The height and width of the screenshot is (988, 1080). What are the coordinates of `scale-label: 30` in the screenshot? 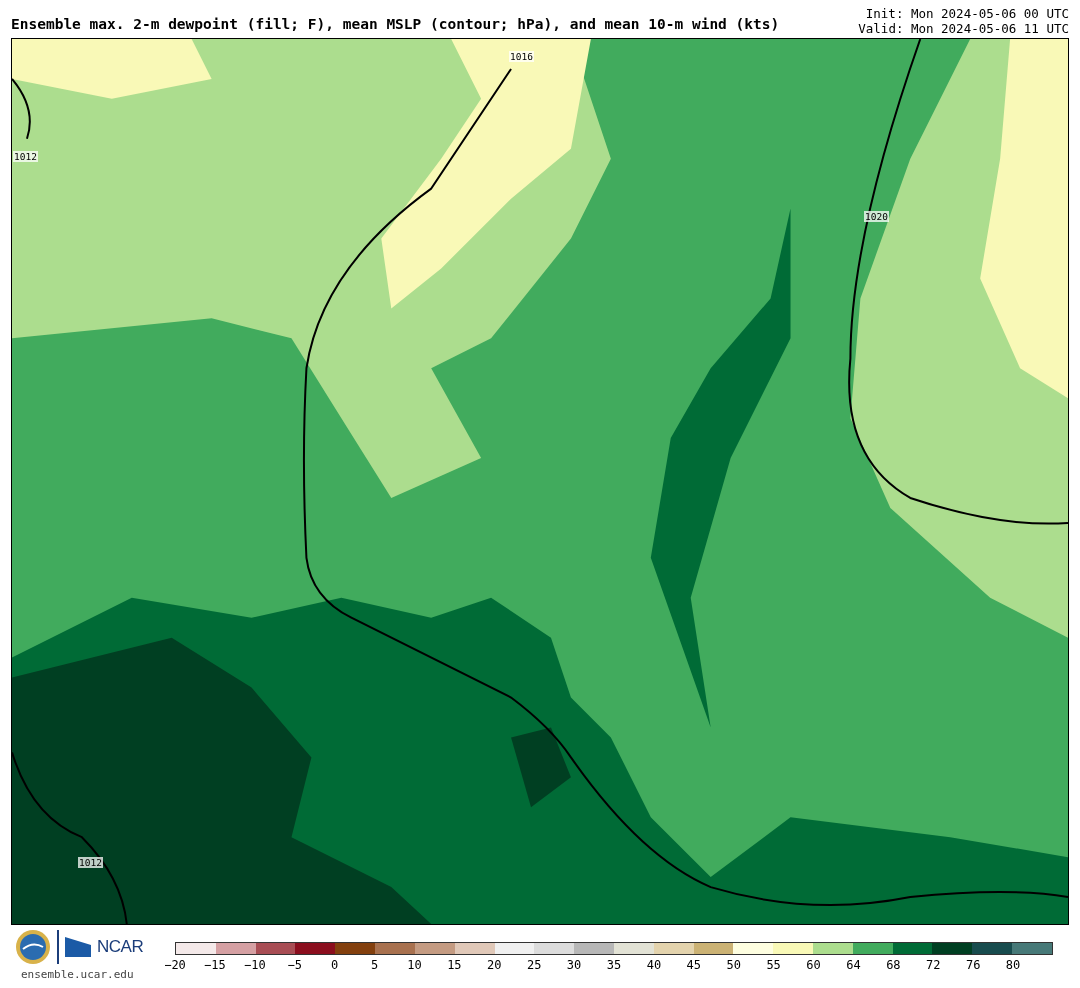 It's located at (574, 965).